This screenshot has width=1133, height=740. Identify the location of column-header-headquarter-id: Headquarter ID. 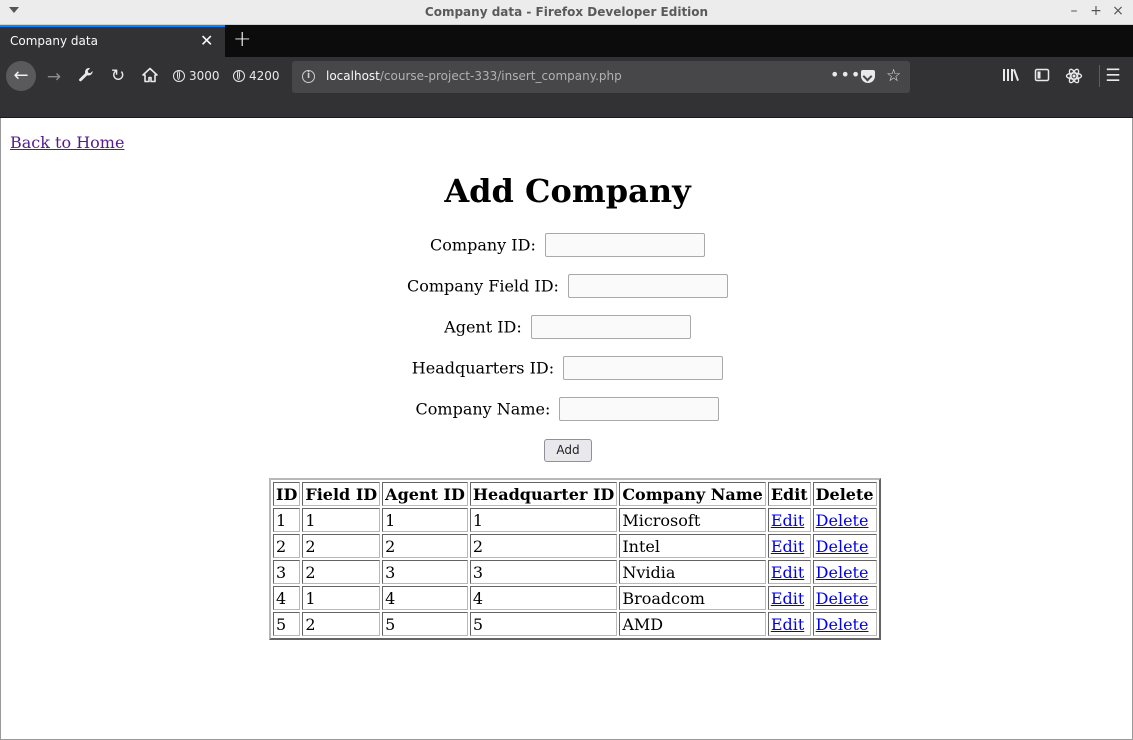
(543, 494).